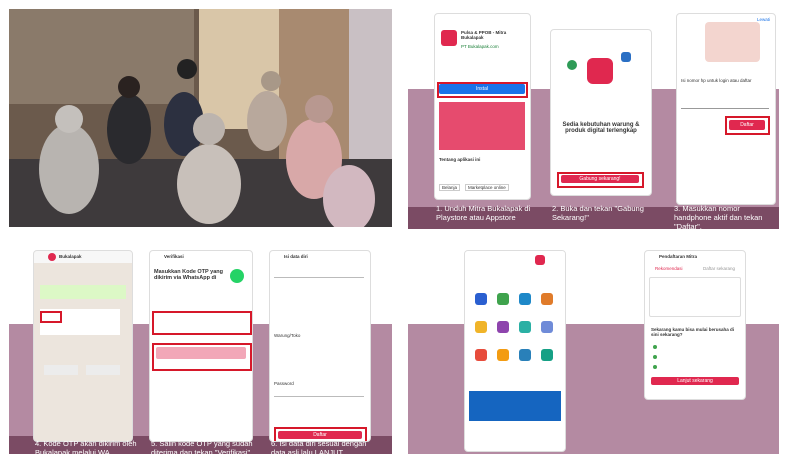  I want to click on skip-link: Lewati, so click(763, 19).